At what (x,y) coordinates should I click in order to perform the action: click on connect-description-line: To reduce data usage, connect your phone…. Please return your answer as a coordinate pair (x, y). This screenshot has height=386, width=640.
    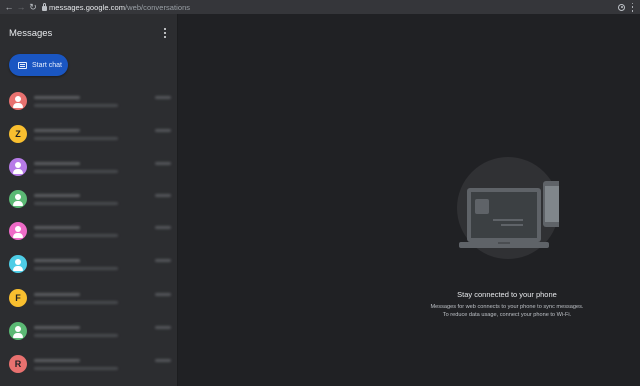
    Looking at the image, I should click on (507, 314).